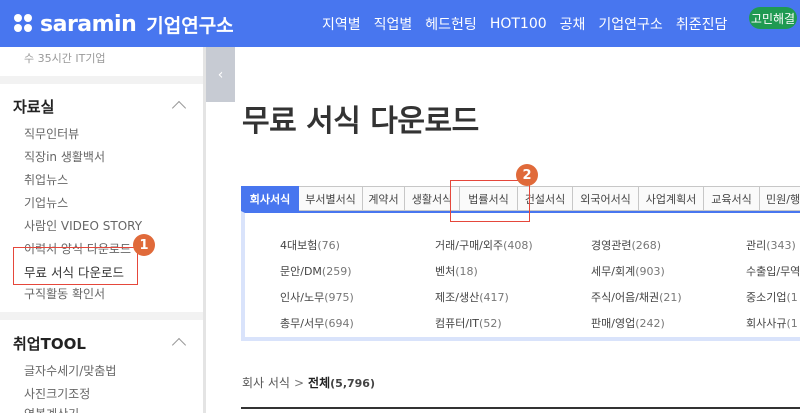 Image resolution: width=800 pixels, height=413 pixels. Describe the element at coordinates (352, 383) in the screenshot. I see `total-count: (5,796)` at that location.